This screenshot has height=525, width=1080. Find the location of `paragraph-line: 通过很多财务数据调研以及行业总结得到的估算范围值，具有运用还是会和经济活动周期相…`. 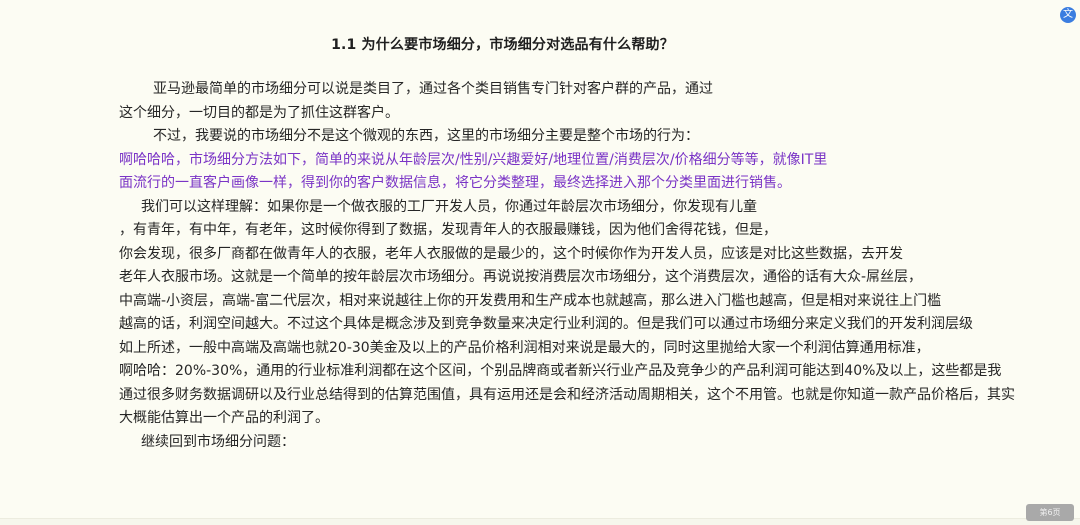

paragraph-line: 通过很多财务数据调研以及行业总结得到的估算范围值，具有运用还是会和经济活动周期相… is located at coordinates (567, 394).